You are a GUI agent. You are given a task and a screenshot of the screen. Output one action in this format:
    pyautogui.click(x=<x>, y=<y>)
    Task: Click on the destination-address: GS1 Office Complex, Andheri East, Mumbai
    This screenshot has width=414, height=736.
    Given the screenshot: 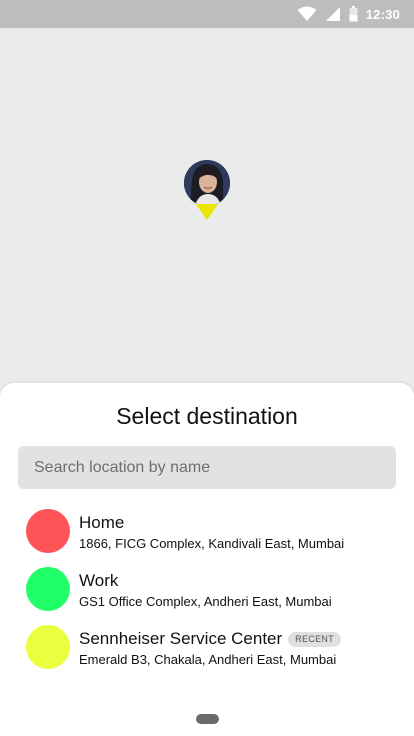 What is the action you would take?
    pyautogui.click(x=205, y=601)
    